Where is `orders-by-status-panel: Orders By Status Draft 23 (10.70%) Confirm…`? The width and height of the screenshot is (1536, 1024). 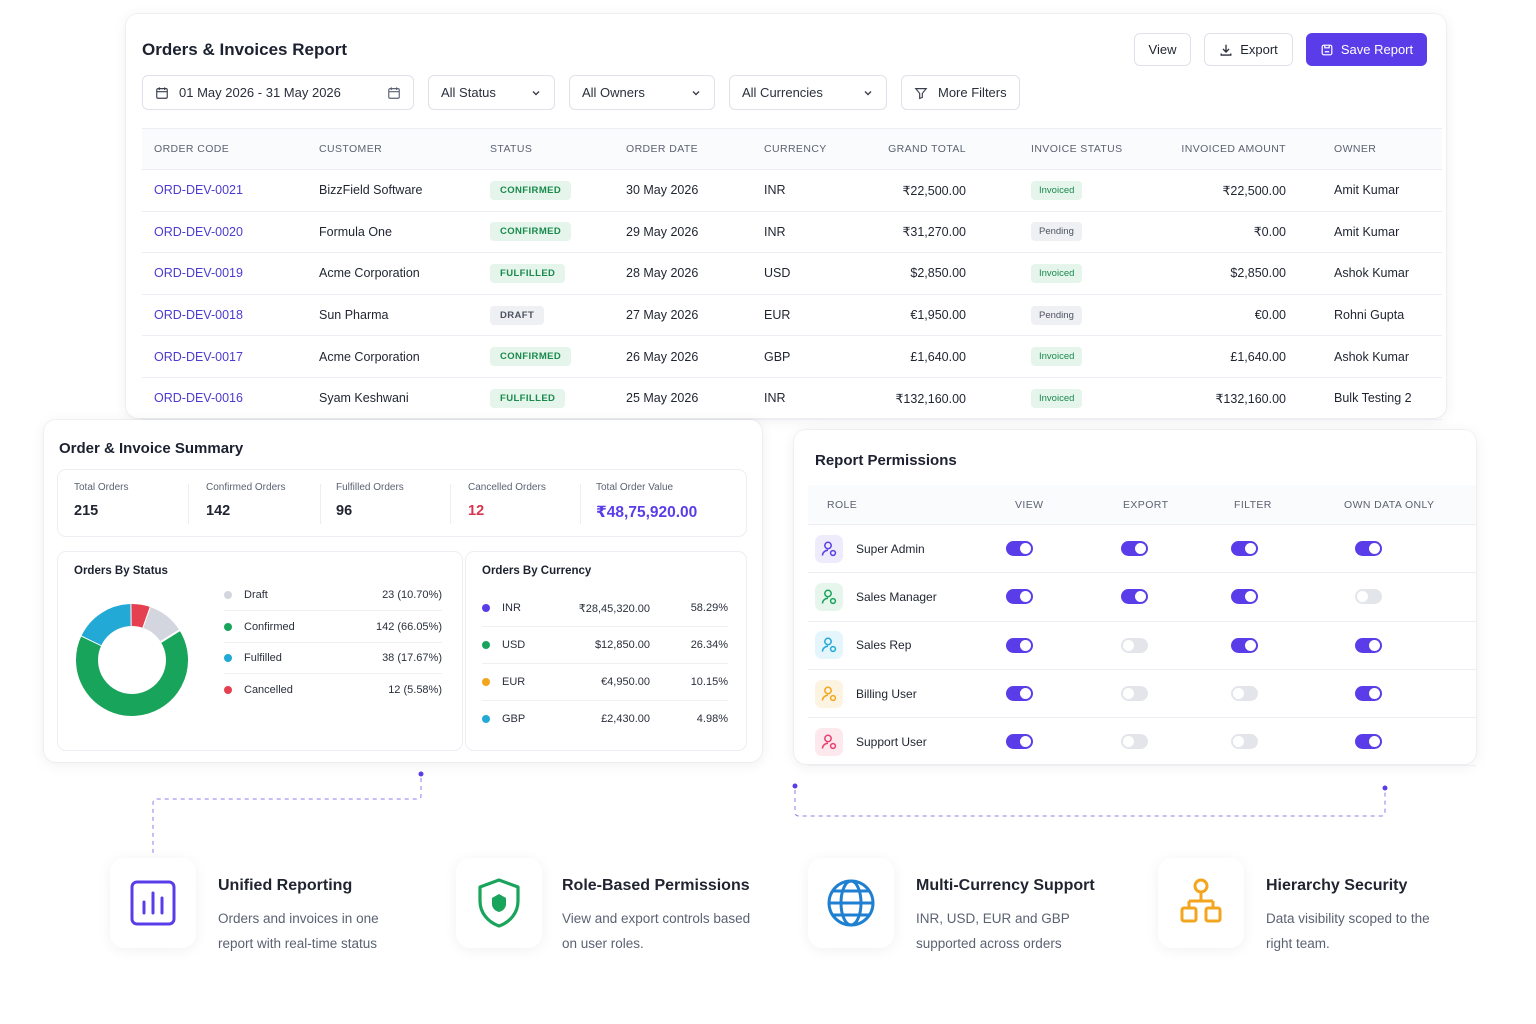 orders-by-status-panel: Orders By Status Draft 23 (10.70%) Confirm… is located at coordinates (260, 651).